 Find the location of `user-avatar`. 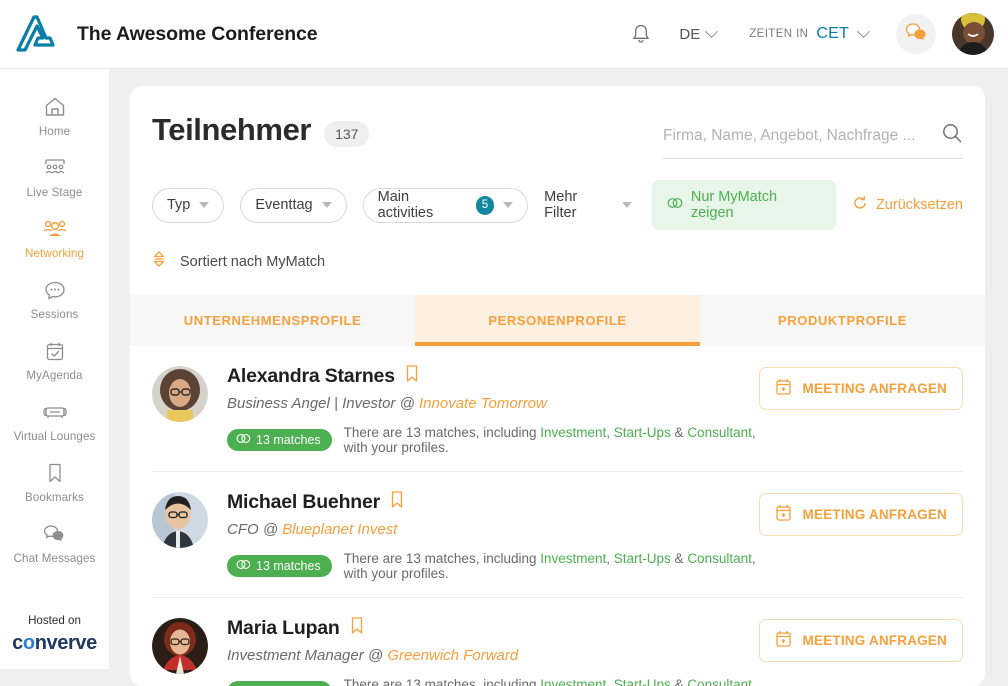

user-avatar is located at coordinates (973, 34).